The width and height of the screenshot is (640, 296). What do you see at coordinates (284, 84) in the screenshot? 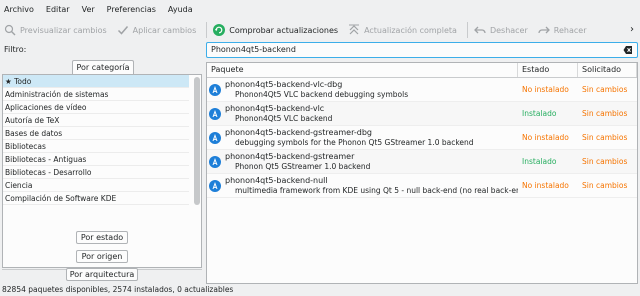
I see `package-name: phonon4qt5-backend-vlc-dbg` at bounding box center [284, 84].